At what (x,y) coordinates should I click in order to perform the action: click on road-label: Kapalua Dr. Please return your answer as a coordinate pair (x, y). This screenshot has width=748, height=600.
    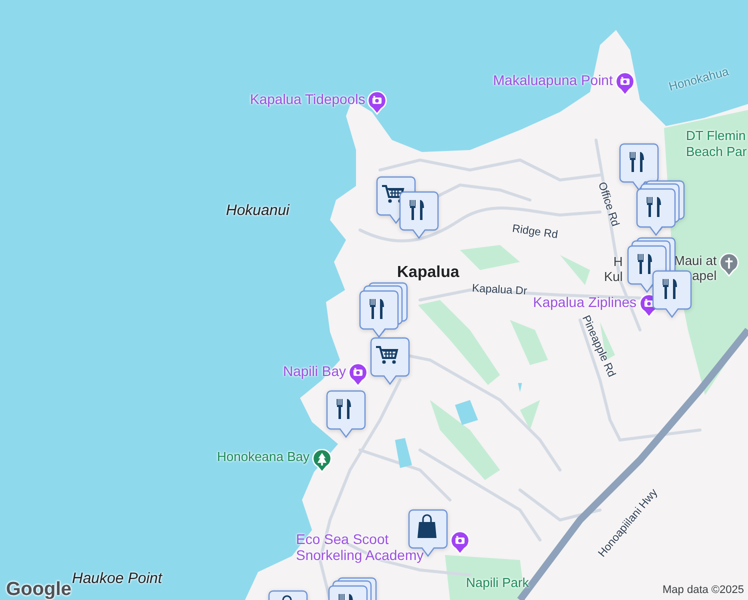
    Looking at the image, I should click on (500, 290).